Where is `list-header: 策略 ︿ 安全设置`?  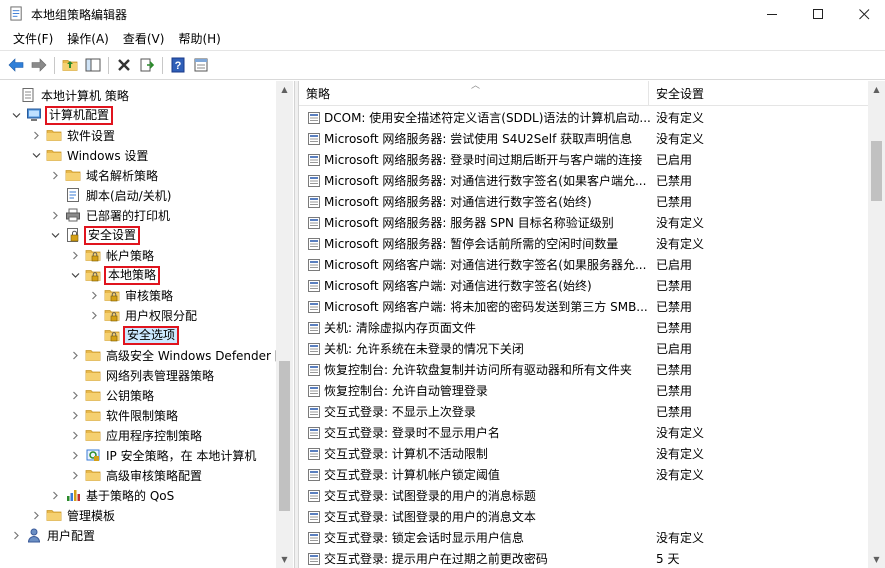 list-header: 策略 ︿ 安全设置 is located at coordinates (592, 93).